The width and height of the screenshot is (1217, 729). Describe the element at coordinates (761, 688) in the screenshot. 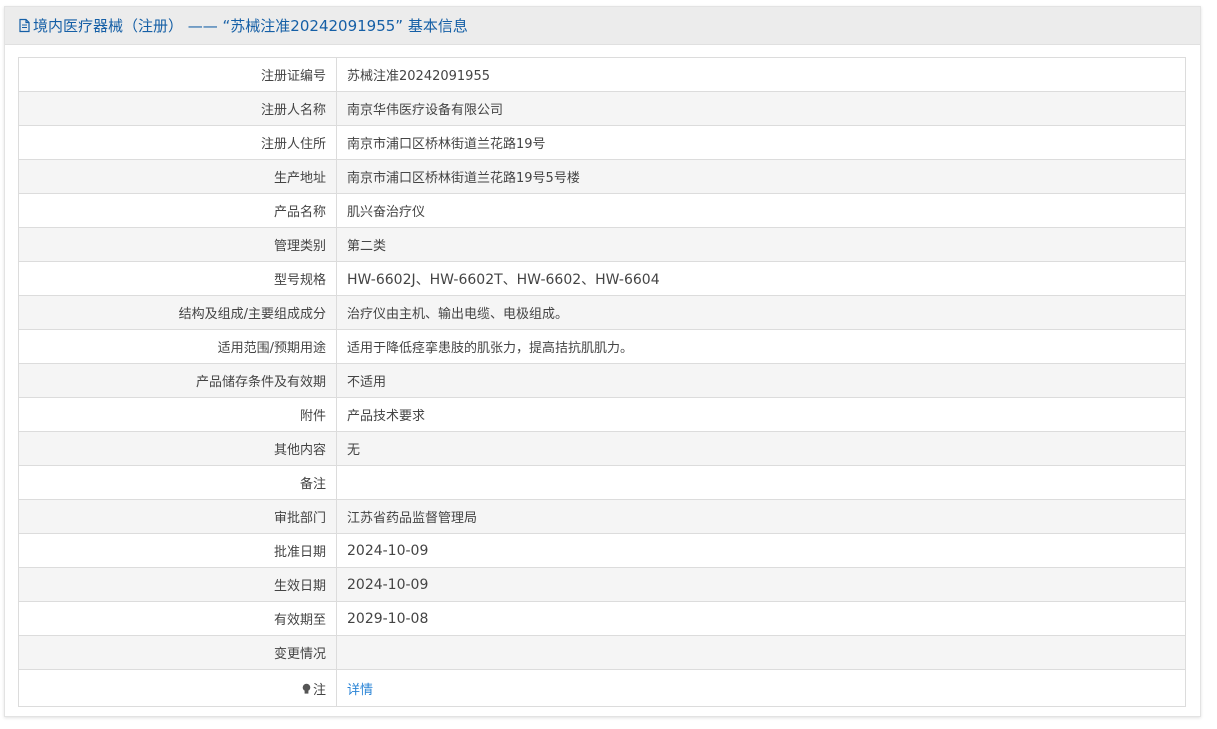

I see `note-value-cell: 详情` at that location.